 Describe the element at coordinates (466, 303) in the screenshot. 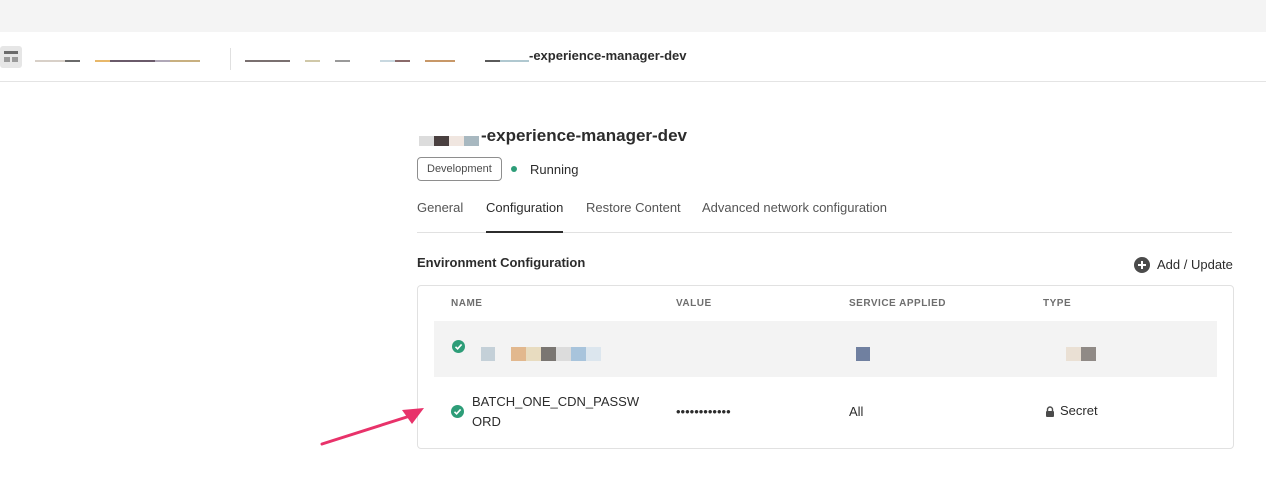

I see `column-header-name: NAME` at that location.